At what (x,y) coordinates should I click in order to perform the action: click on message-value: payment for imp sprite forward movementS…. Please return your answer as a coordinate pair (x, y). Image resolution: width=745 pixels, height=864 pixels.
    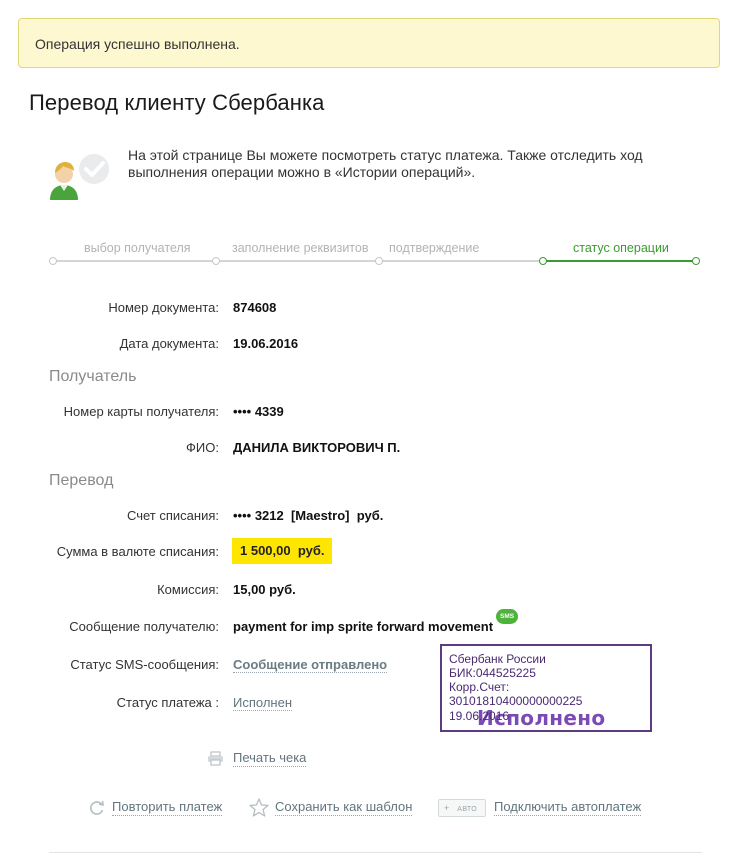
    Looking at the image, I should click on (376, 622).